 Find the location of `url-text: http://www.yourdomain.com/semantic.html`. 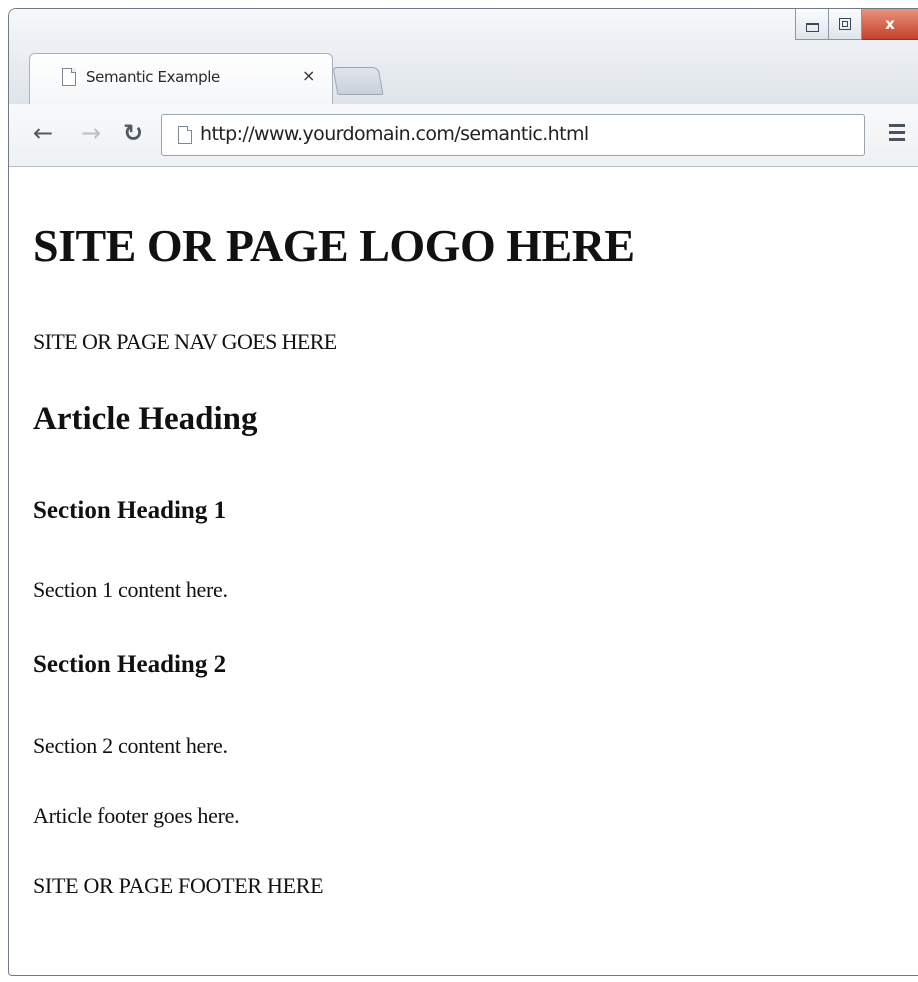

url-text: http://www.yourdomain.com/semantic.html is located at coordinates (394, 134).